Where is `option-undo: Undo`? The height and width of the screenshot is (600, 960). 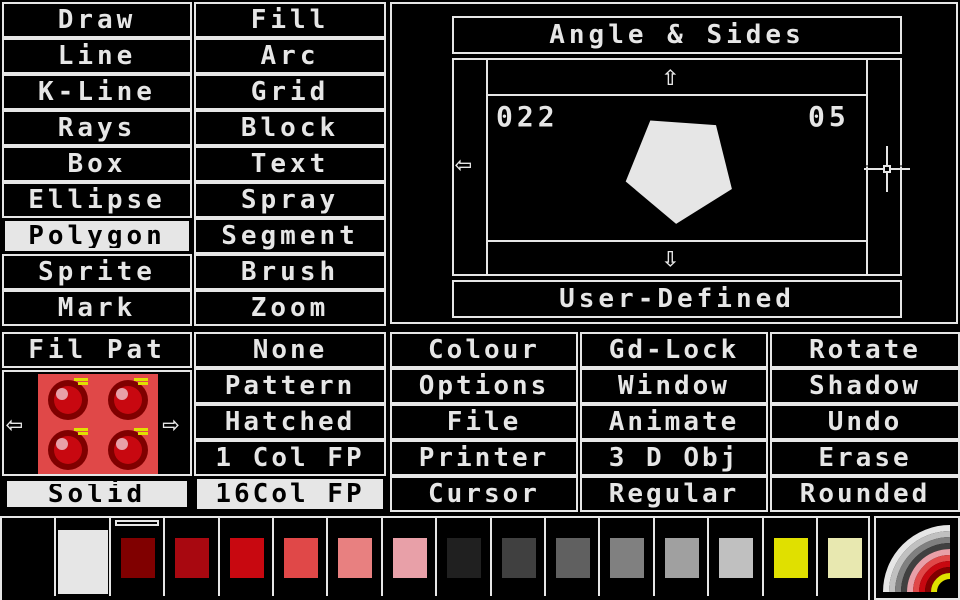
option-undo: Undo is located at coordinates (865, 422).